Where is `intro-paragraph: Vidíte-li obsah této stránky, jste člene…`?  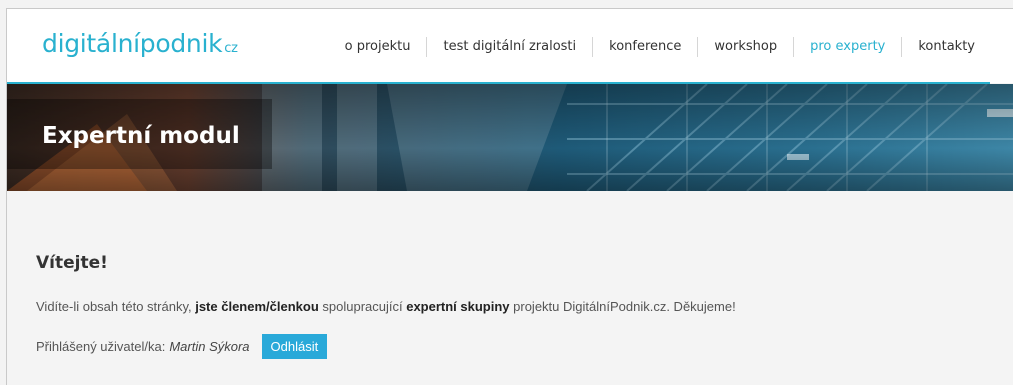
intro-paragraph: Vidíte-li obsah této stránky, jste člene… is located at coordinates (386, 306).